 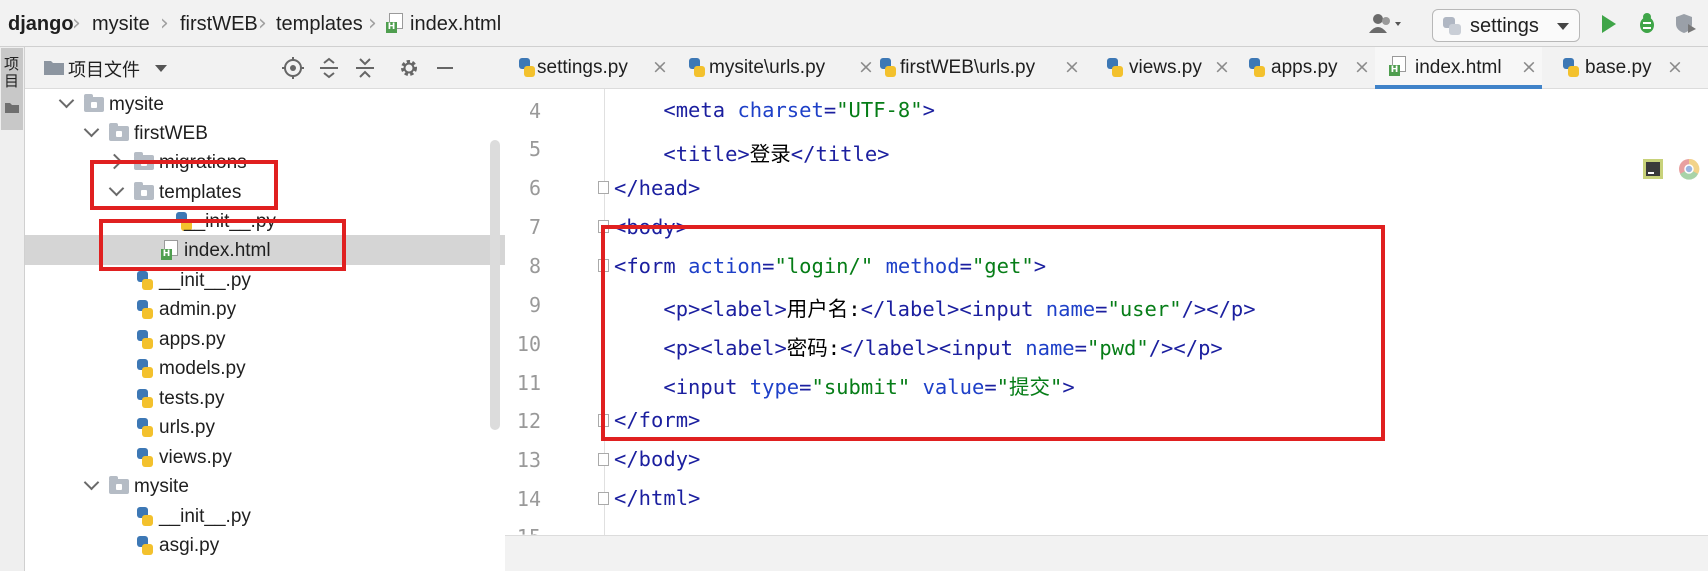 What do you see at coordinates (121, 24) in the screenshot?
I see `breadcrumb-item-mysite: mysite` at bounding box center [121, 24].